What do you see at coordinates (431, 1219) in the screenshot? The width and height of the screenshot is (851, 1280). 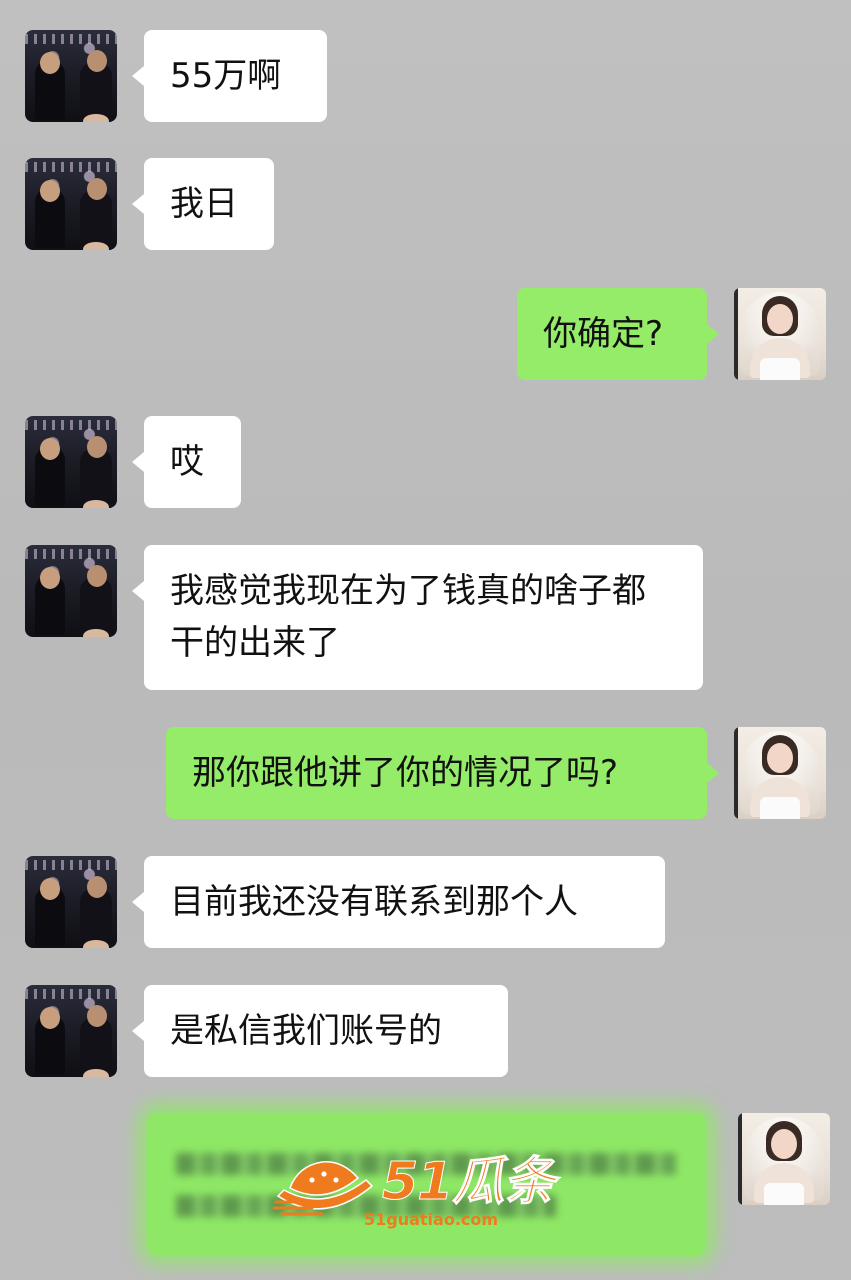 I see `watermark-url: 51guatiao.com` at bounding box center [431, 1219].